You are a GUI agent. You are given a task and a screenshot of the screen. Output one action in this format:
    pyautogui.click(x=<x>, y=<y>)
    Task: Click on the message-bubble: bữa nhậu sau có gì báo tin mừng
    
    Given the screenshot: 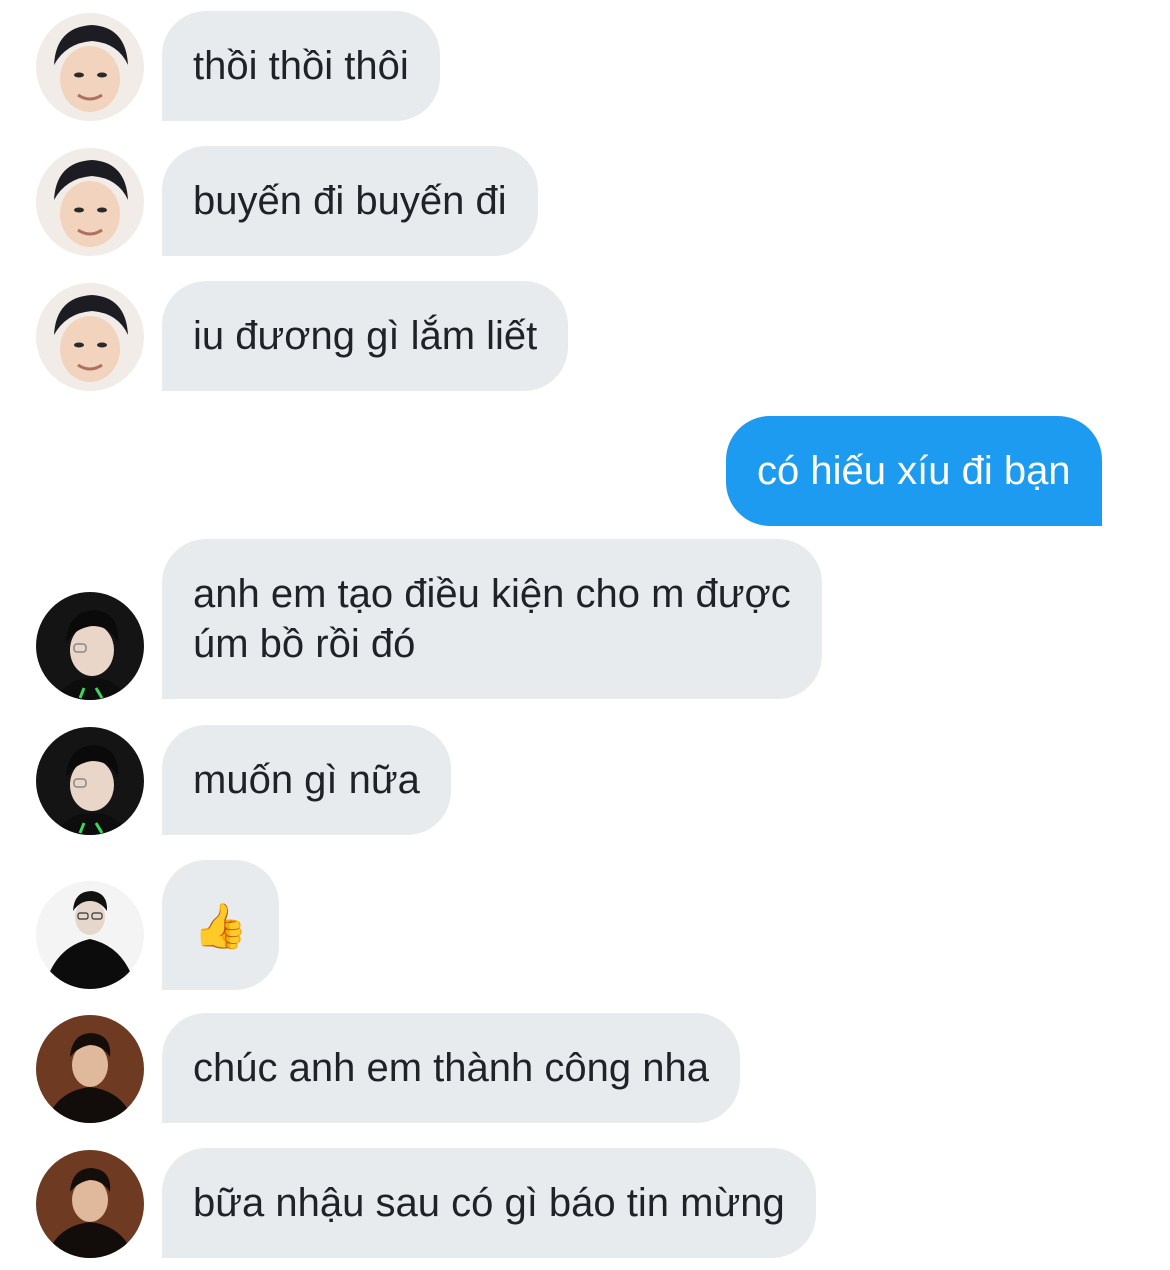 What is the action you would take?
    pyautogui.click(x=489, y=1203)
    